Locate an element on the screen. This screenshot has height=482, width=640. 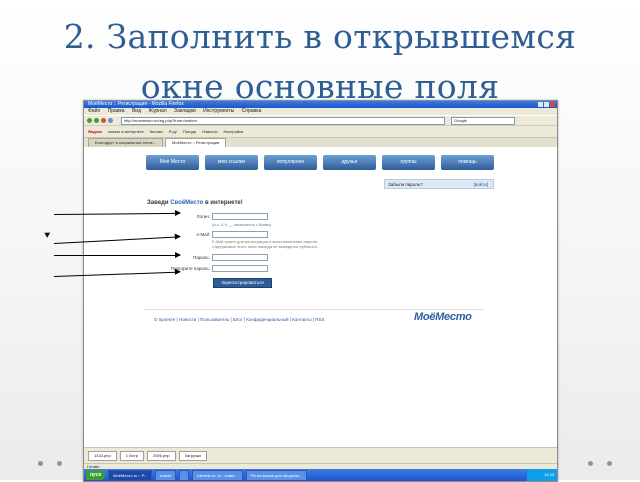
menu-edit: Правка is located at coordinates (116, 111).